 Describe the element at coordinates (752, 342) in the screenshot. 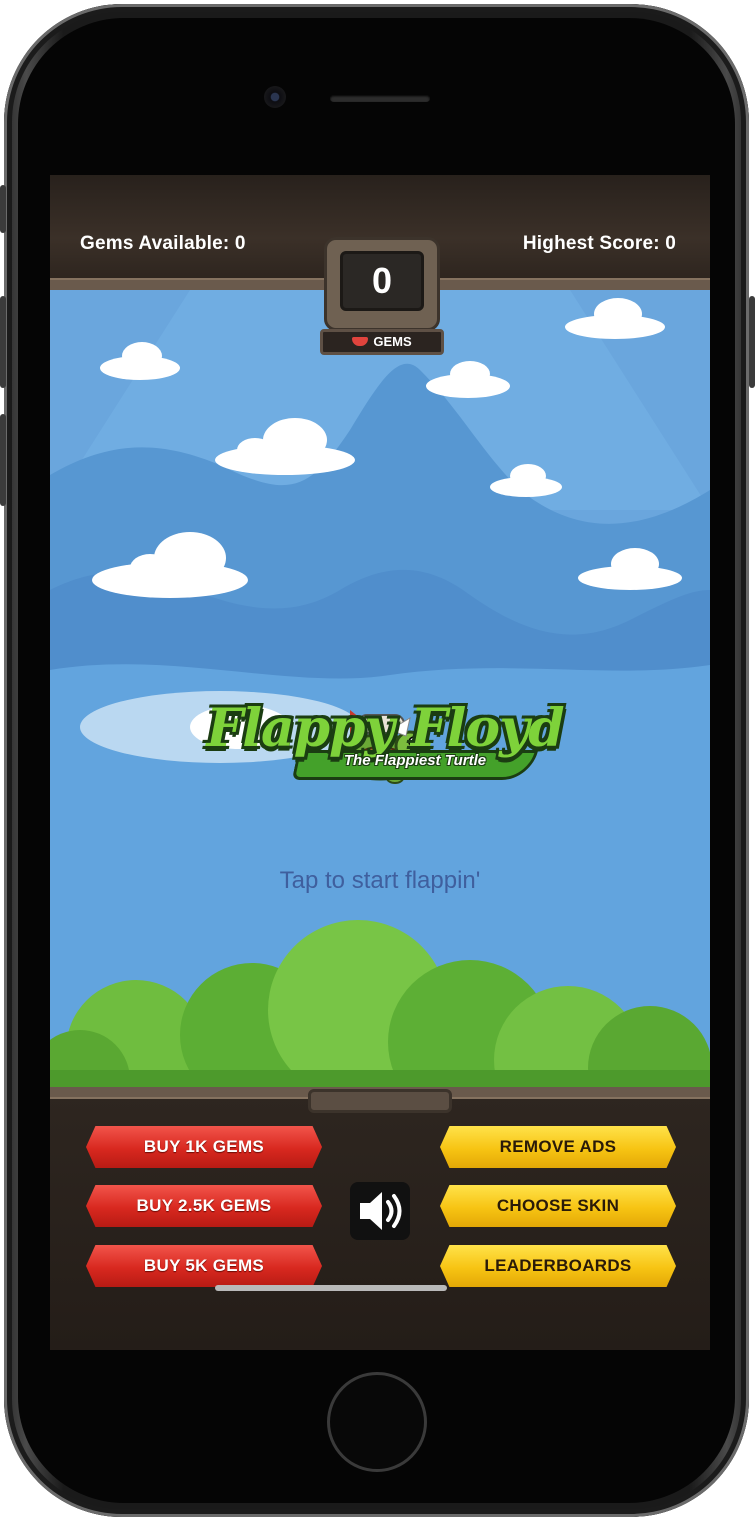

I see `power-button` at that location.